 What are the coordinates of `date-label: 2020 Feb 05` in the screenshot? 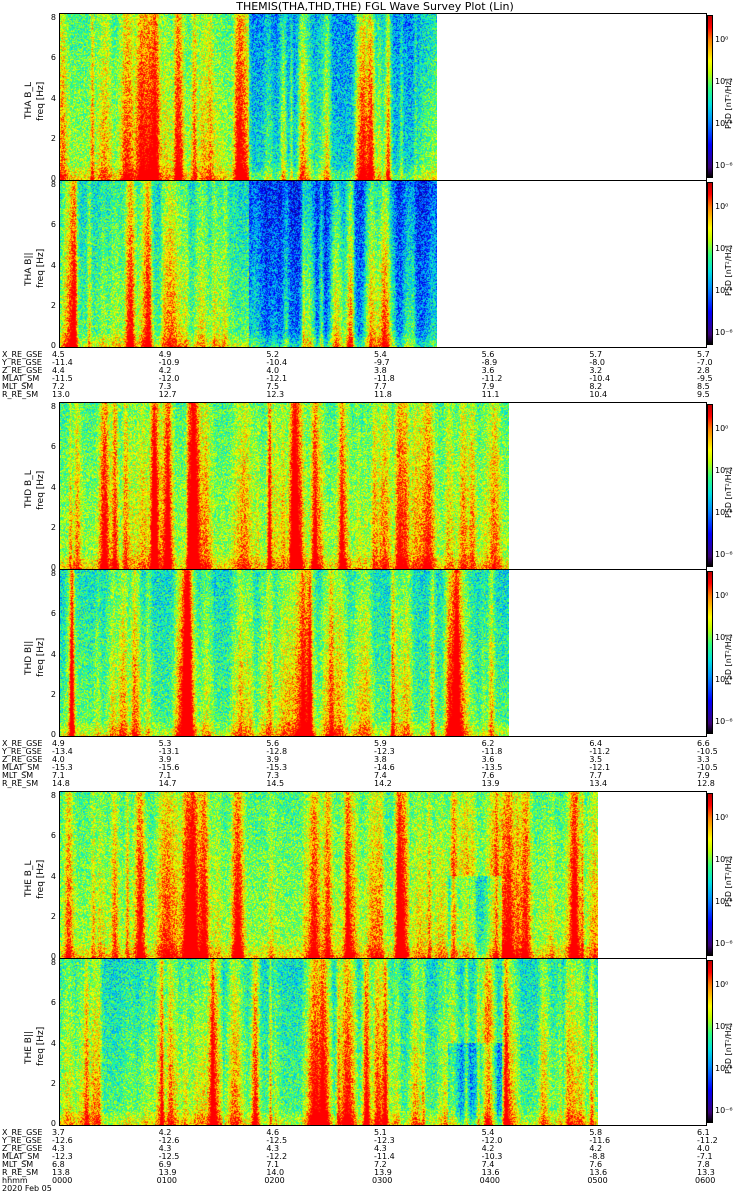 It's located at (27, 1188).